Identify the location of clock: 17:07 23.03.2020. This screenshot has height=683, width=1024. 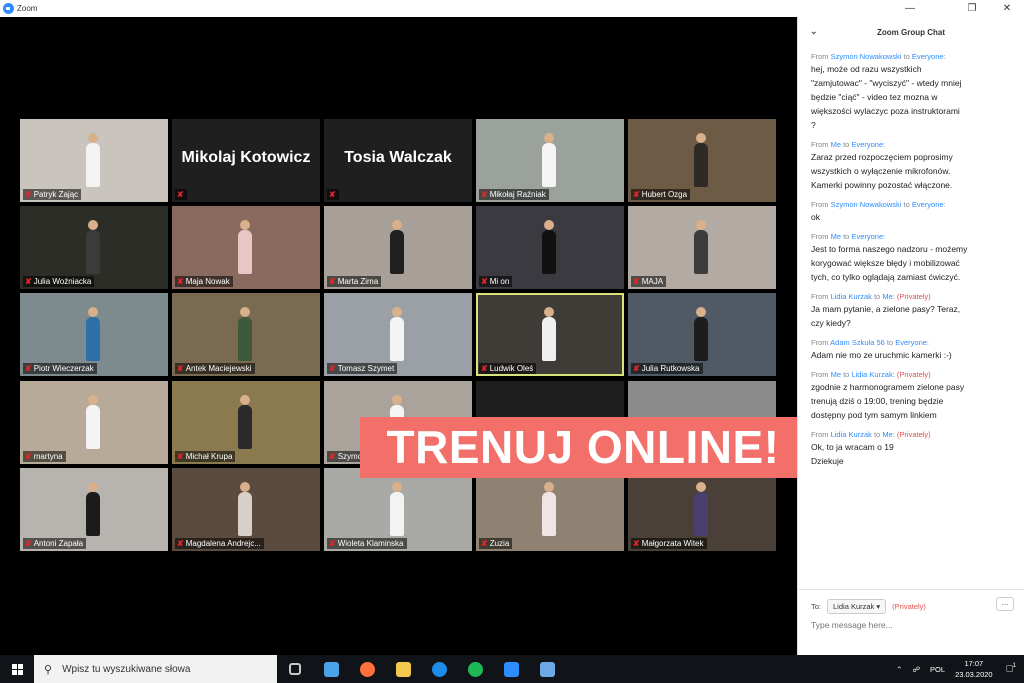
(974, 669).